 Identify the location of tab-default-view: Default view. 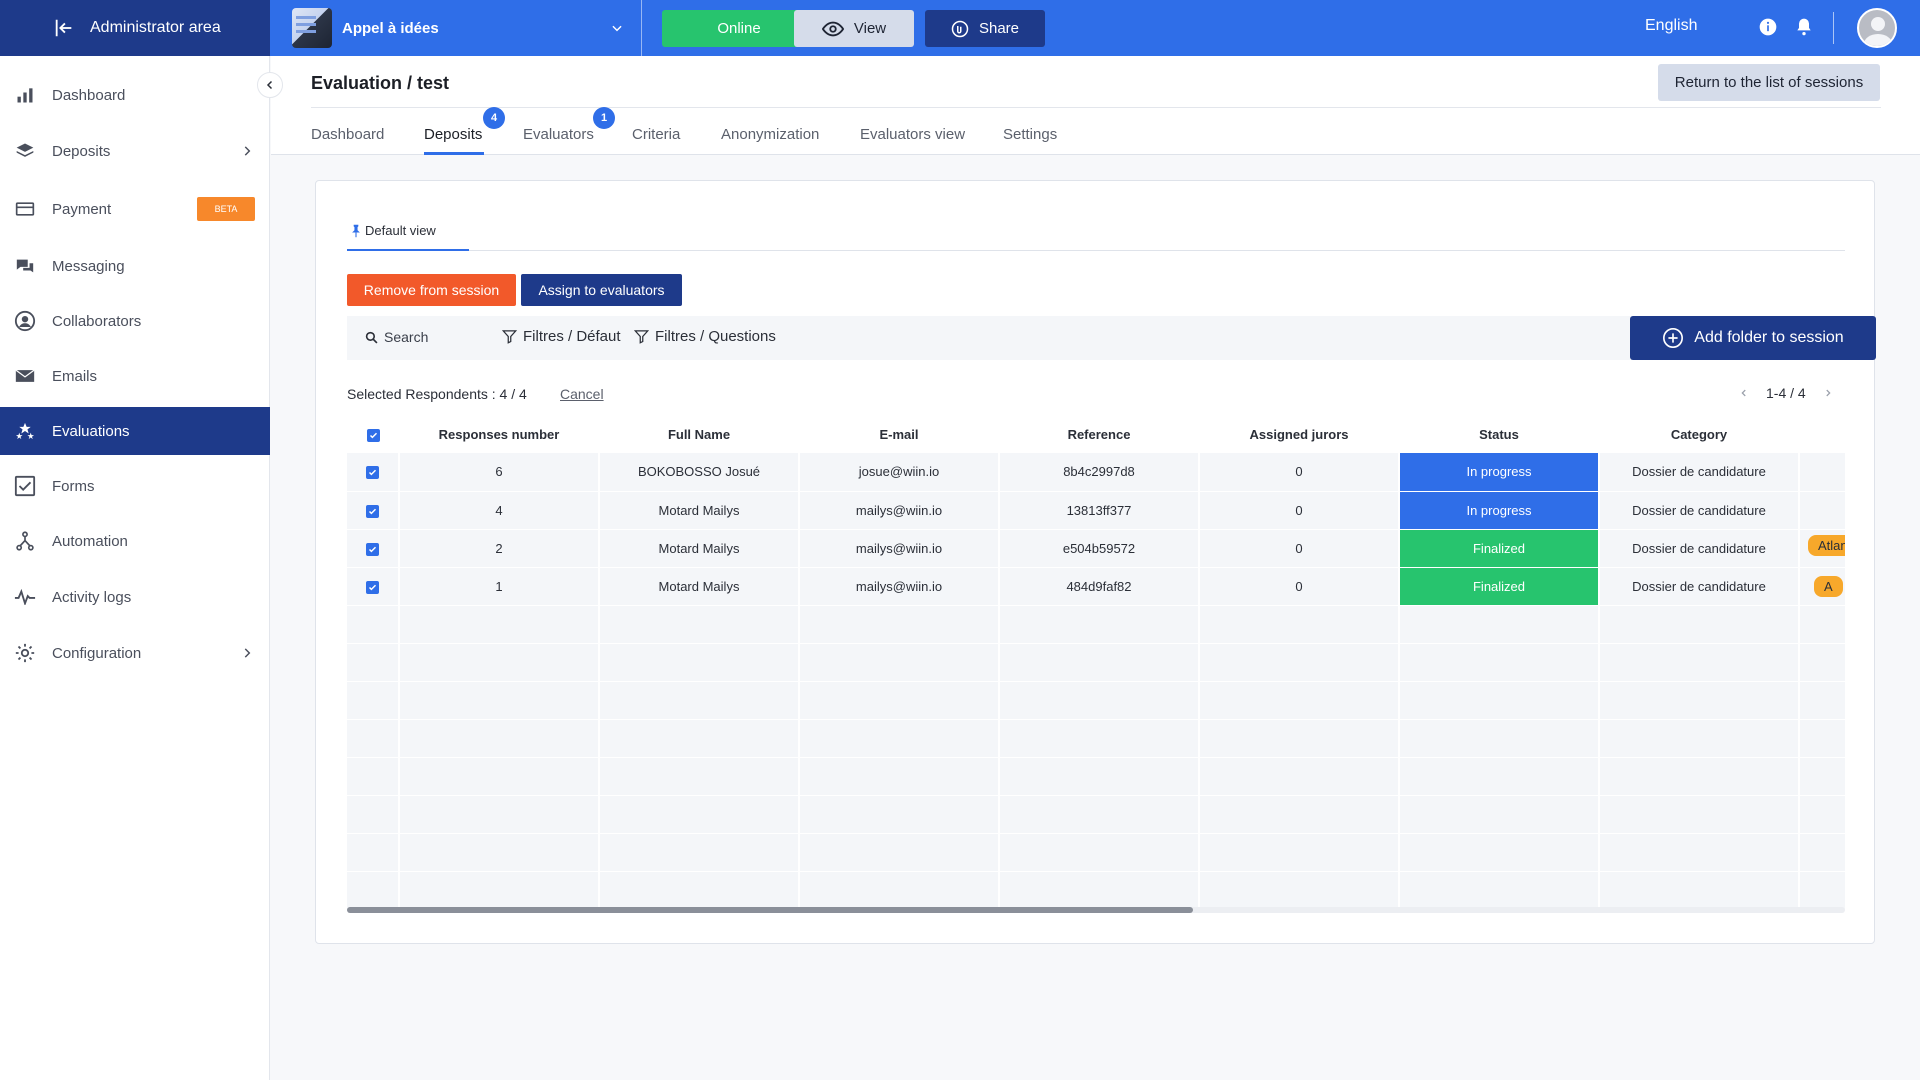
(393, 230).